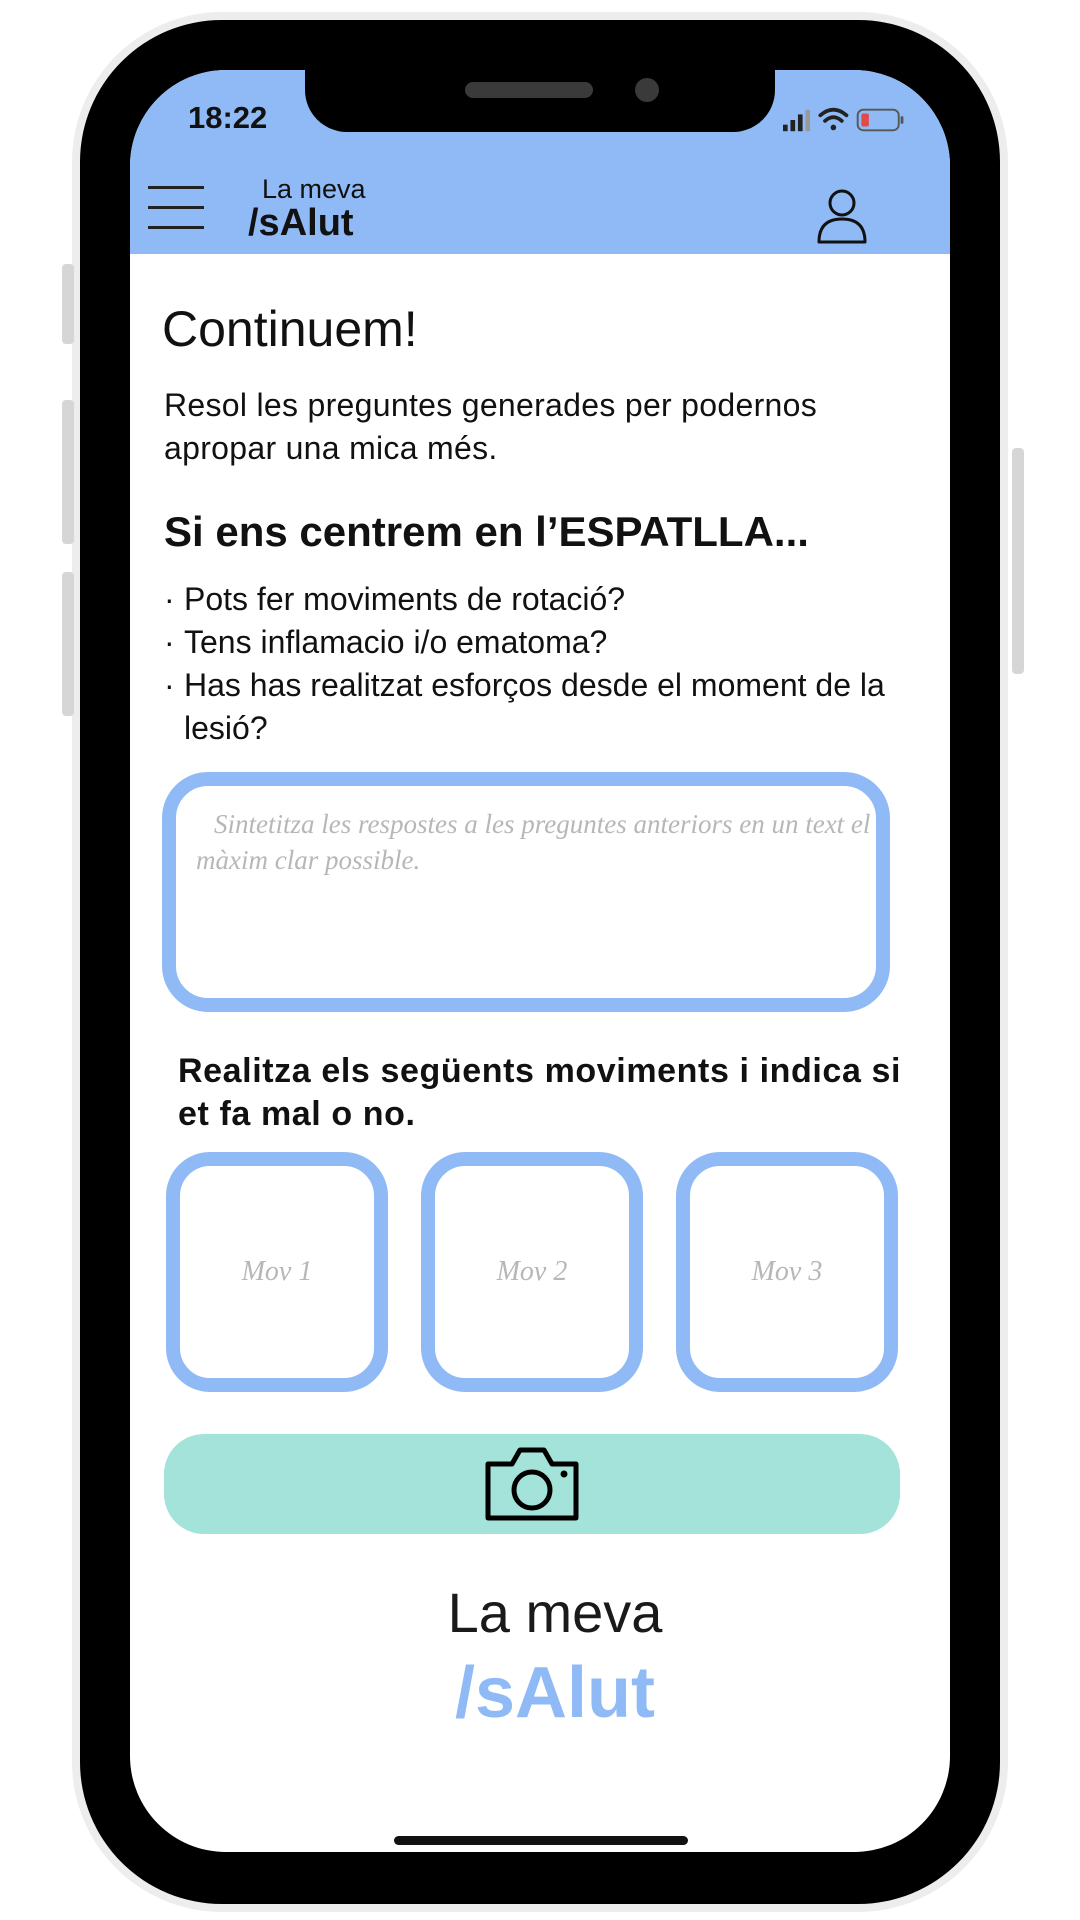 This screenshot has width=1080, height=1920. I want to click on speaker-grille, so click(529, 90).